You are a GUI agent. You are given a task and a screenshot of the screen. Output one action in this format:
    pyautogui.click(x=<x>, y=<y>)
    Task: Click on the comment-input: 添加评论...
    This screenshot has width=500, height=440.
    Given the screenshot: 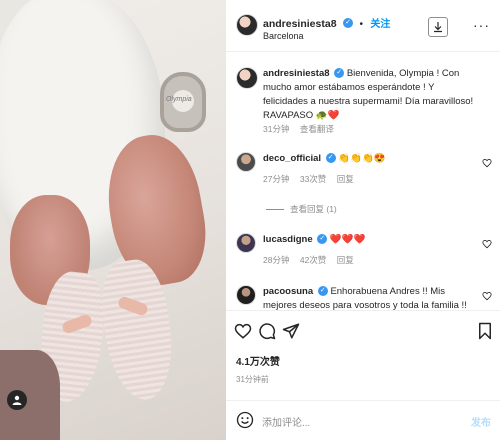 What is the action you would take?
    pyautogui.click(x=286, y=421)
    